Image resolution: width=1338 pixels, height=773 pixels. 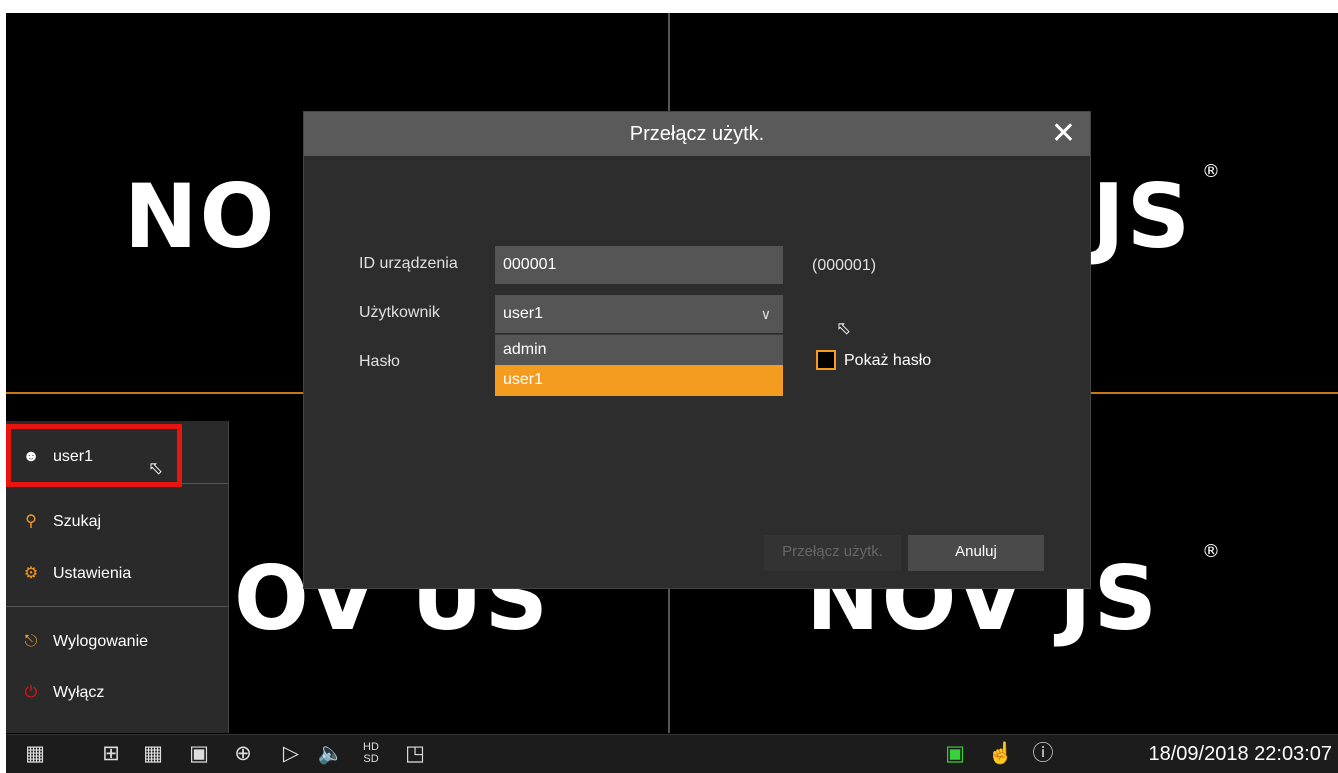 What do you see at coordinates (976, 553) in the screenshot?
I see `cancel-button: Anuluj` at bounding box center [976, 553].